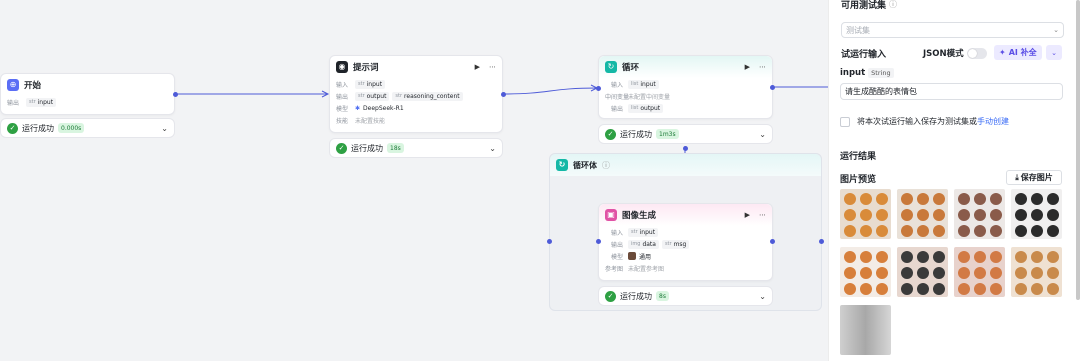  What do you see at coordinates (933, 121) in the screenshot?
I see `save-testset-text: 将本次试运行输入保存为测试集或手动创建` at bounding box center [933, 121].